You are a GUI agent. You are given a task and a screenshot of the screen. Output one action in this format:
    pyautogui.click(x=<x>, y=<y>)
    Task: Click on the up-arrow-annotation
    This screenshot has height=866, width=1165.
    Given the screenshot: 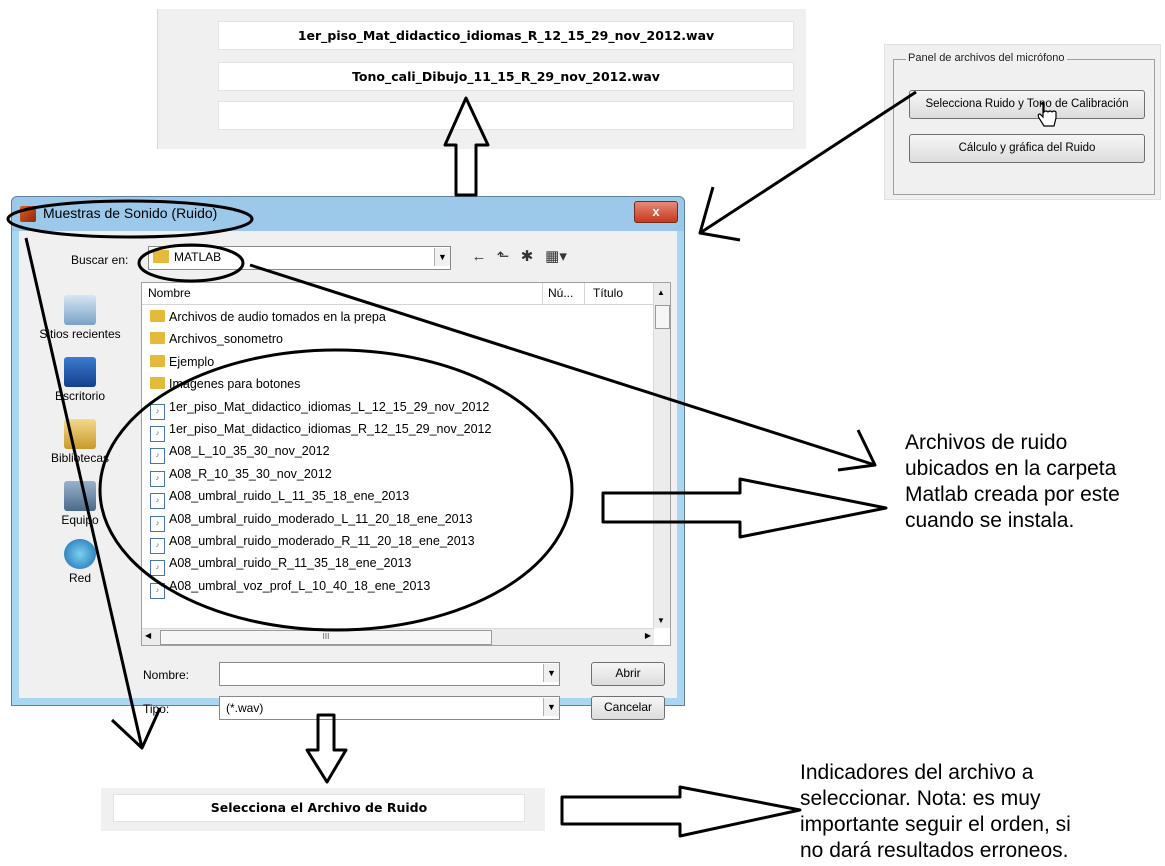 What is the action you would take?
    pyautogui.click(x=466, y=146)
    